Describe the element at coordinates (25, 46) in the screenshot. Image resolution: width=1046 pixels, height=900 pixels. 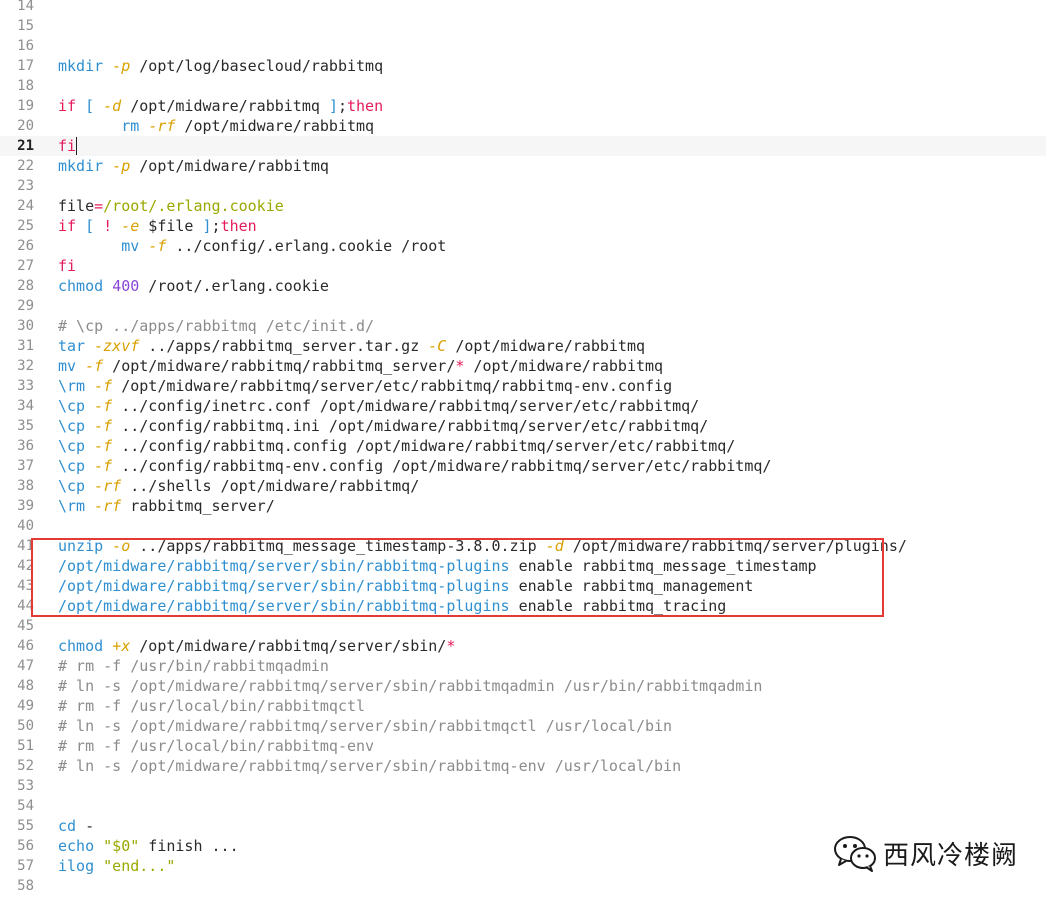
I see `line-number: 16` at that location.